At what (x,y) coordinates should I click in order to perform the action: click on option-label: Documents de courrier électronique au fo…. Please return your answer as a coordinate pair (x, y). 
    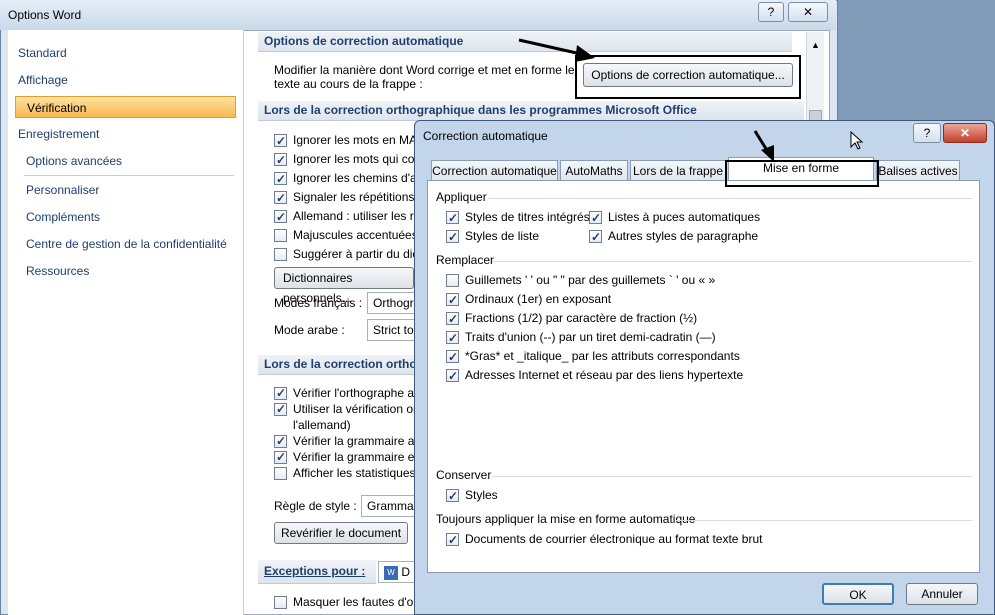
    Looking at the image, I should click on (614, 539).